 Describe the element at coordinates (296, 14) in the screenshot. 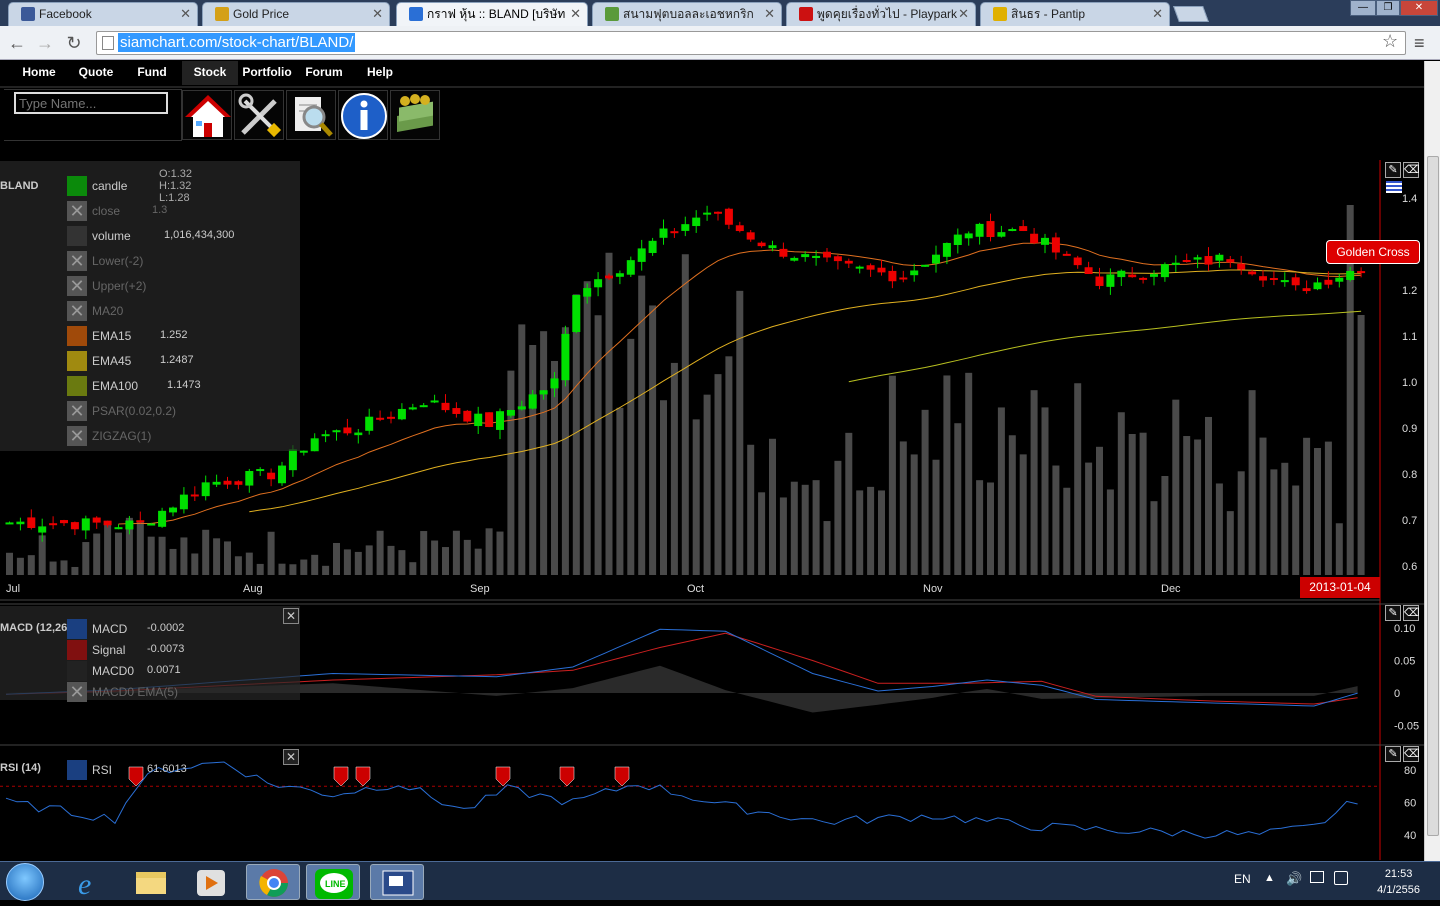

I see `tab-gold-price: Gold Price ✕` at that location.